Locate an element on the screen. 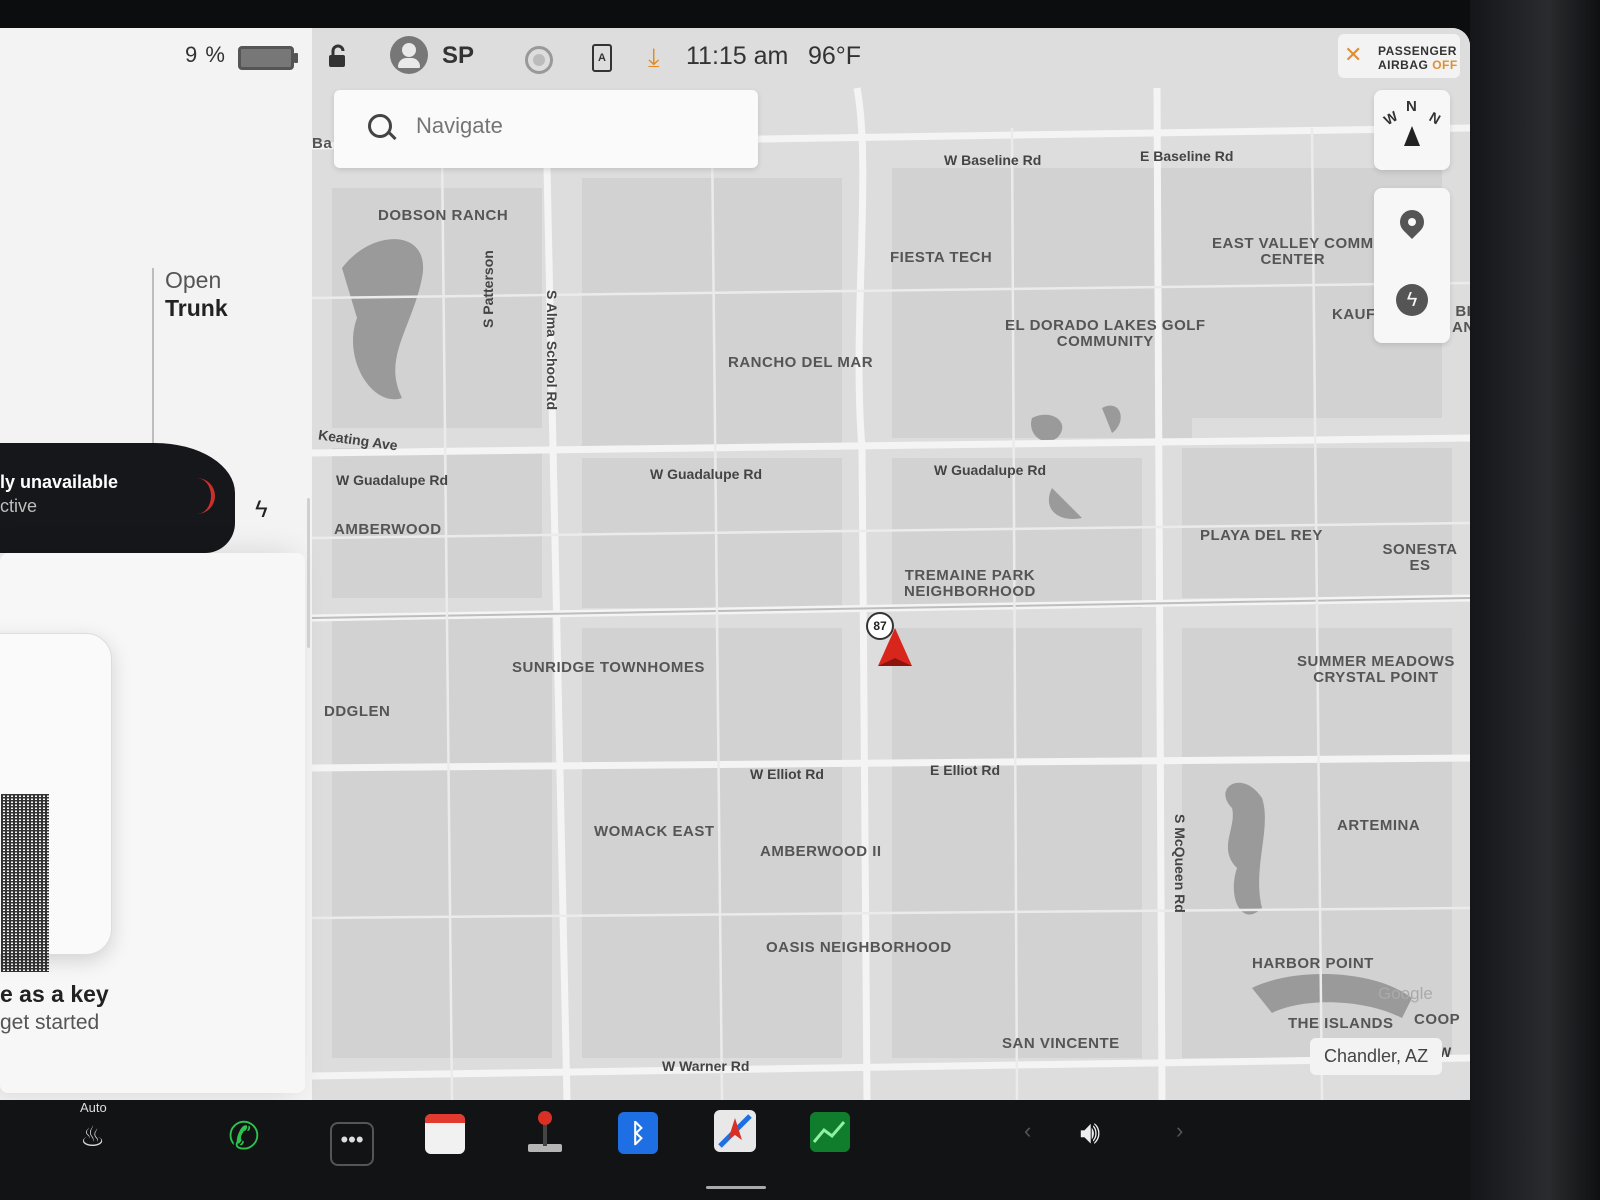 This screenshot has width=1600, height=1200. seat-heat-mode: Auto is located at coordinates (93, 1107).